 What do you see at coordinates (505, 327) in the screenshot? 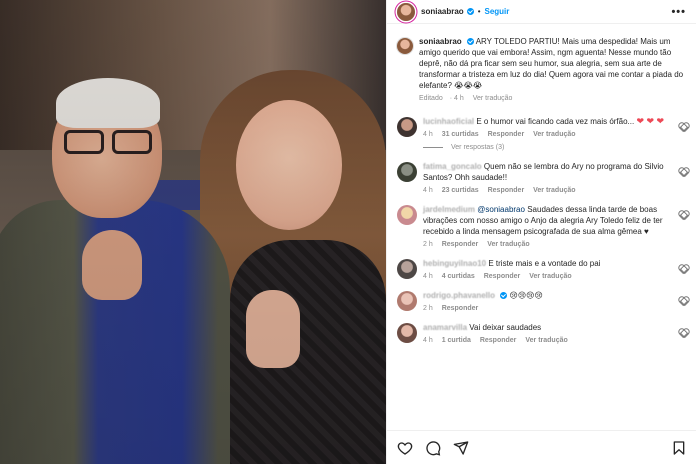
I see `comment-text: Vai deixar saudades` at bounding box center [505, 327].